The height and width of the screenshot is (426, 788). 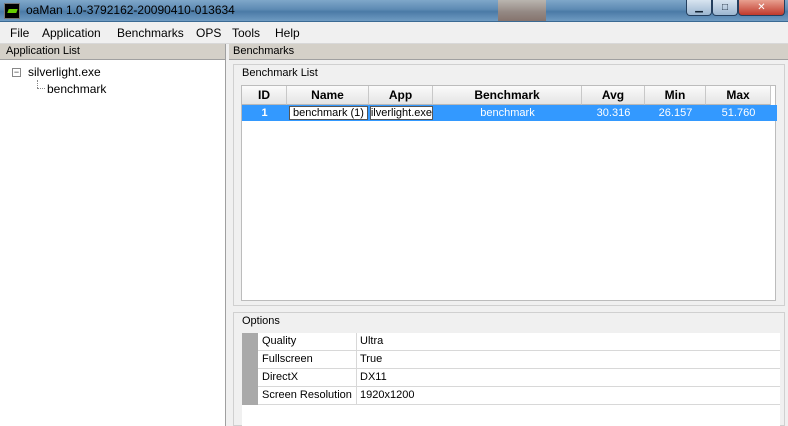 What do you see at coordinates (130, 10) in the screenshot?
I see `window-title: oaMan 1.0-3792162-20090410-013634` at bounding box center [130, 10].